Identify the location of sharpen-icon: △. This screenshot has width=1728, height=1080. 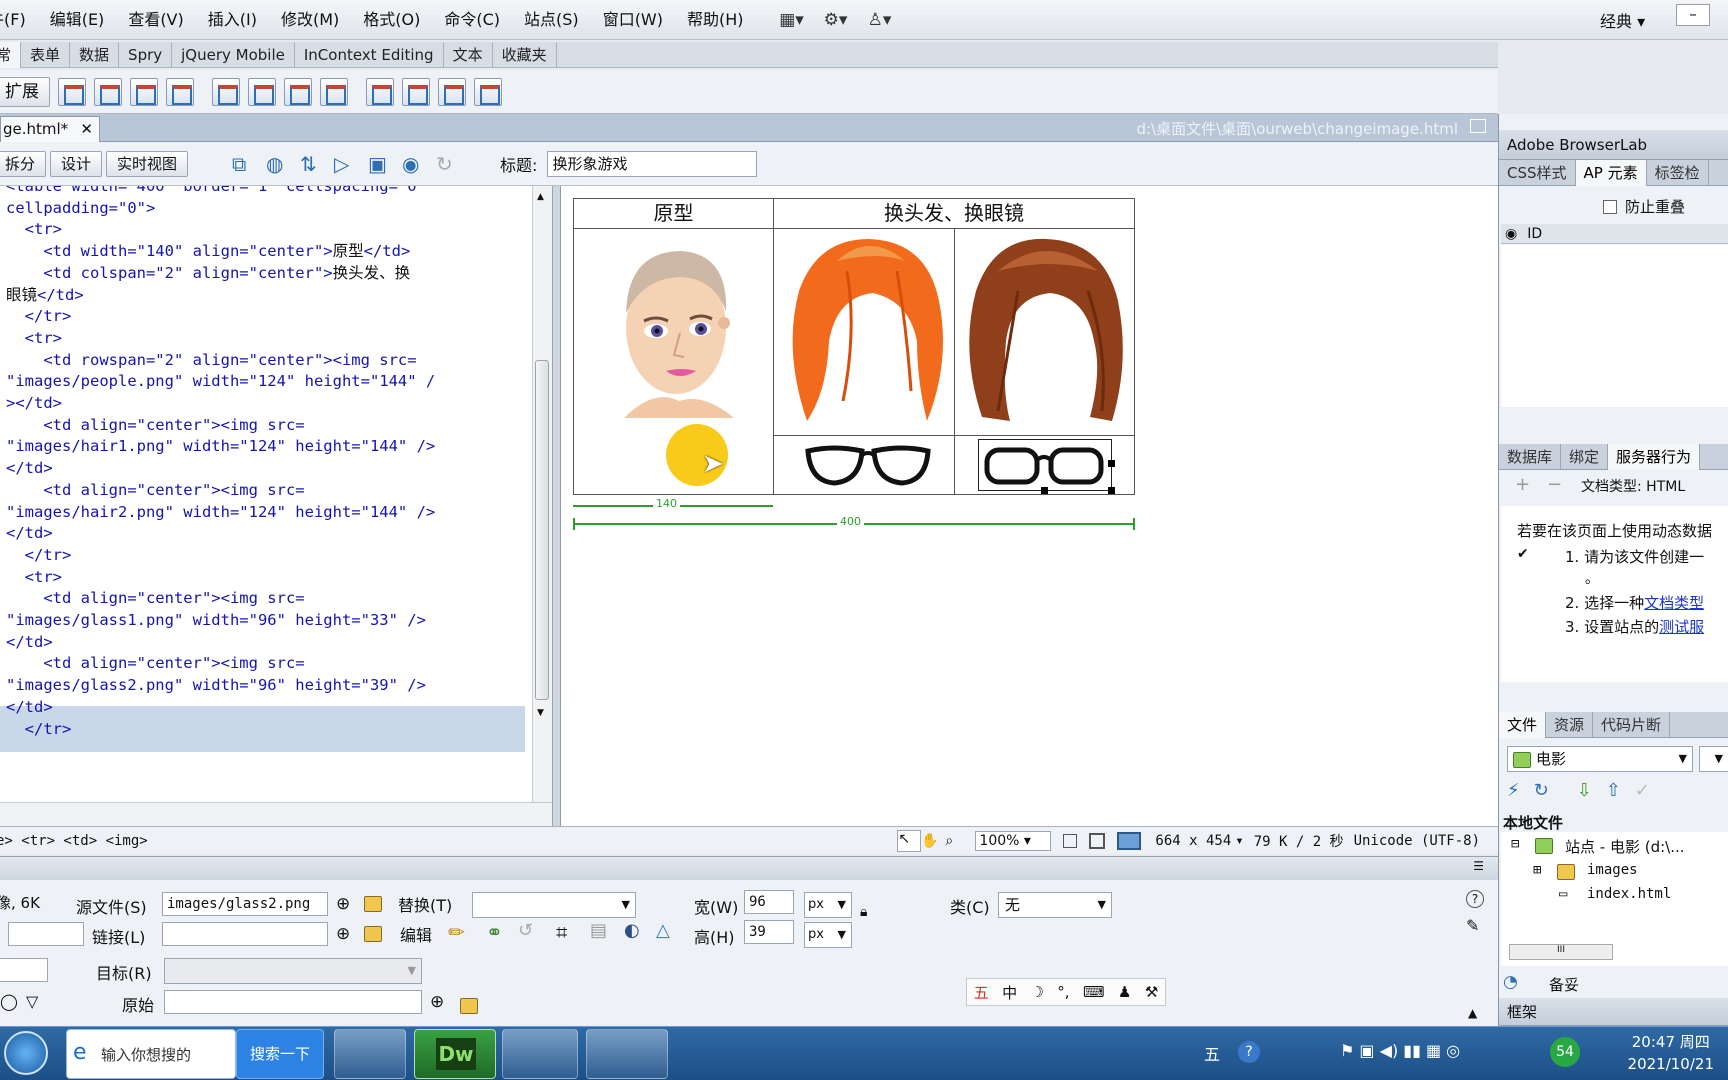
(663, 930).